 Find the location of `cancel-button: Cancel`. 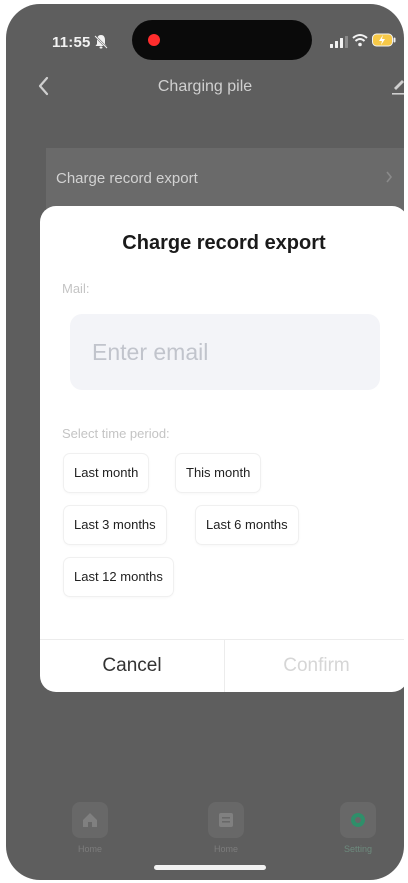

cancel-button: Cancel is located at coordinates (132, 666).